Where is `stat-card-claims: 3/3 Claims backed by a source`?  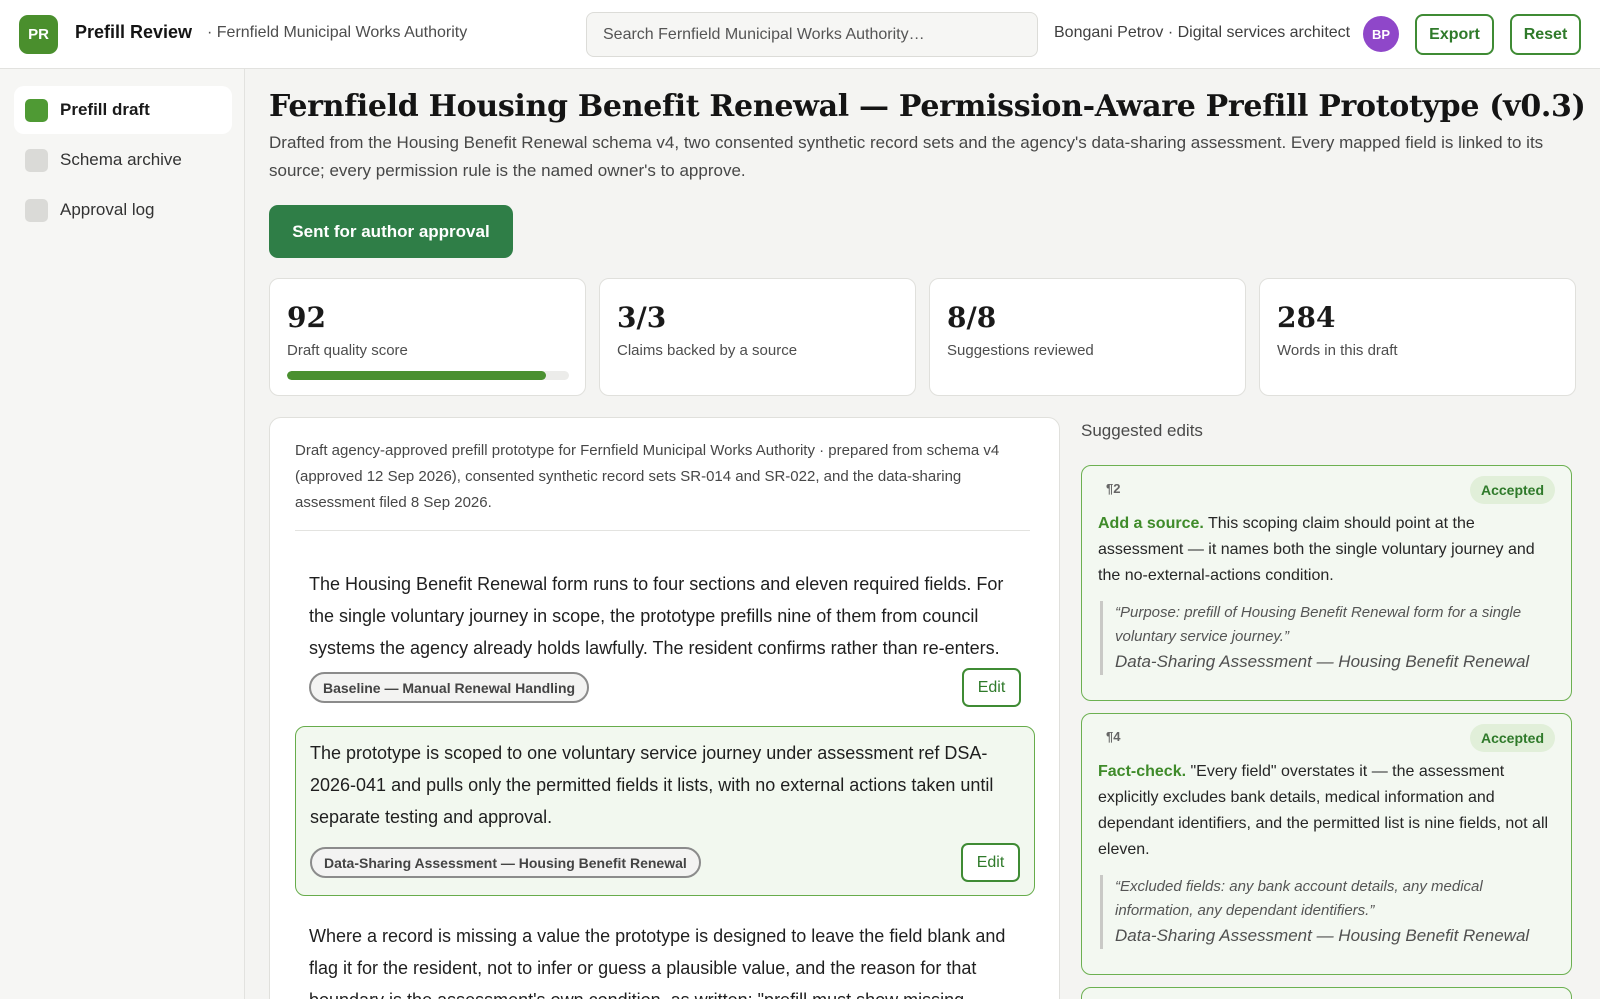
stat-card-claims: 3/3 Claims backed by a source is located at coordinates (757, 337).